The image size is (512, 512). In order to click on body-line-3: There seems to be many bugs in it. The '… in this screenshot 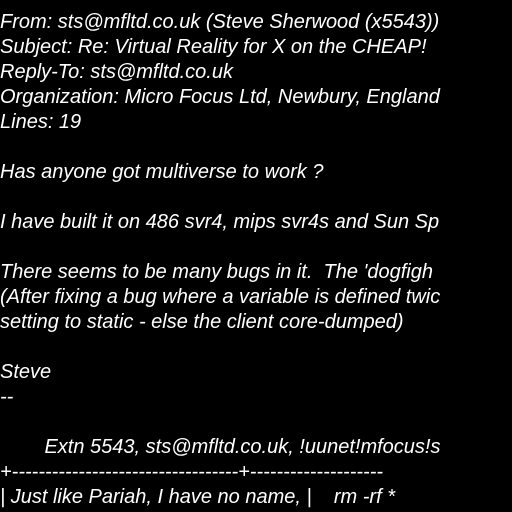, I will do `click(216, 272)`.